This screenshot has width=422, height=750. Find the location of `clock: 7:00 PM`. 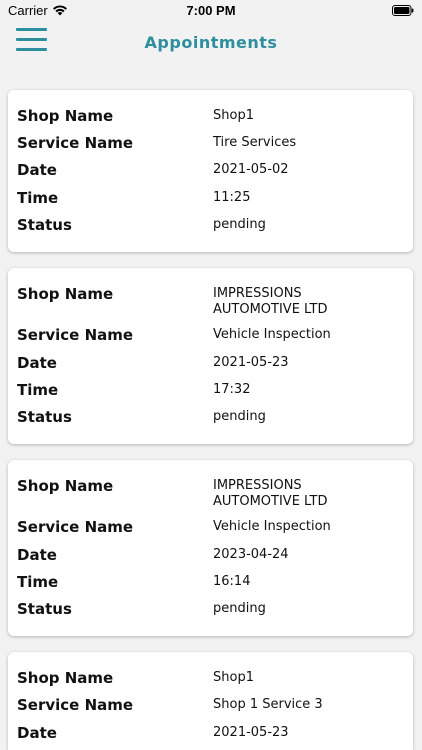

clock: 7:00 PM is located at coordinates (211, 10).